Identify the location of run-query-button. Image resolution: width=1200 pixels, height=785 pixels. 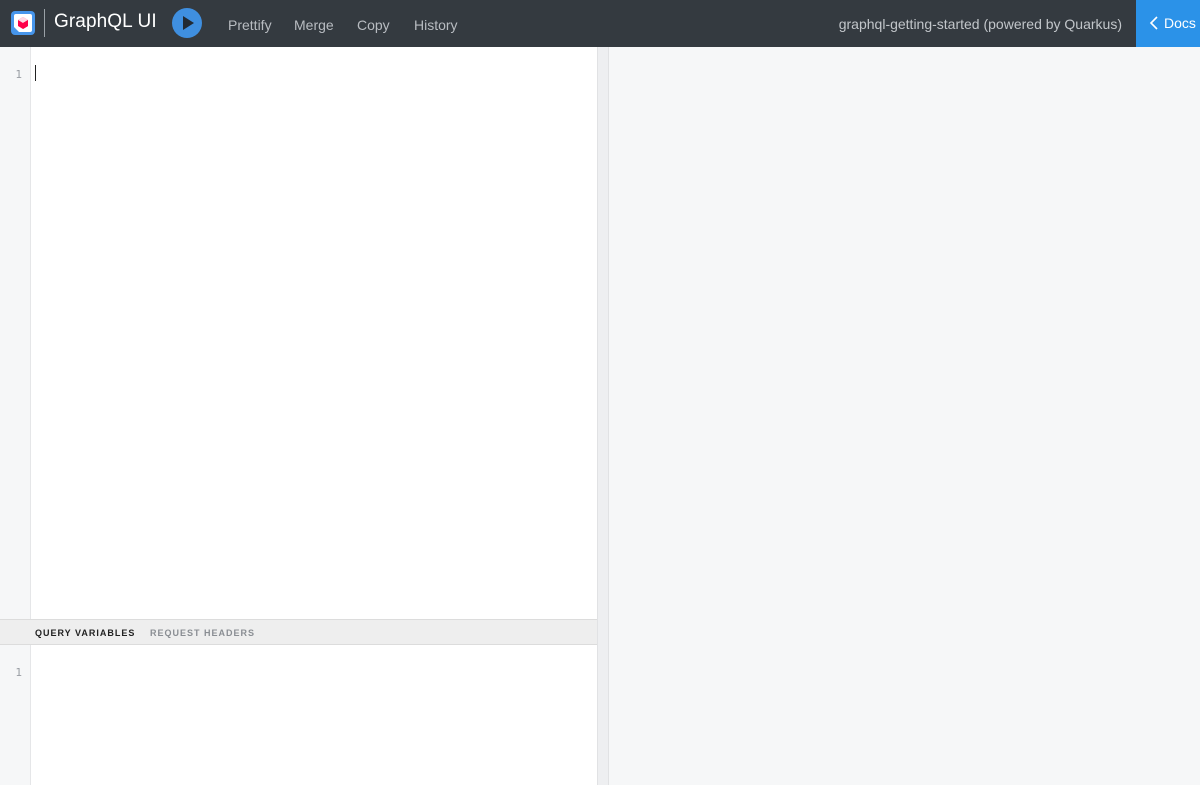
(187, 23).